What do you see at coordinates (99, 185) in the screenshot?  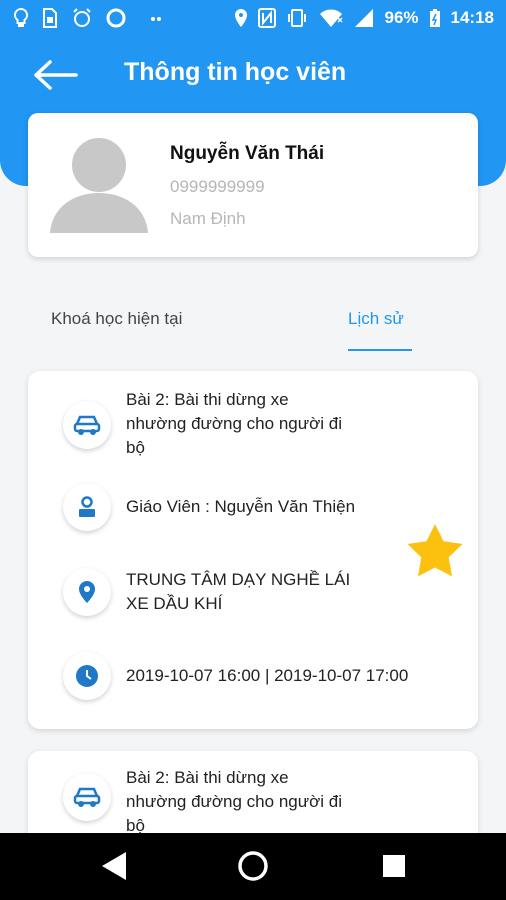 I see `avatar-placeholder-icon` at bounding box center [99, 185].